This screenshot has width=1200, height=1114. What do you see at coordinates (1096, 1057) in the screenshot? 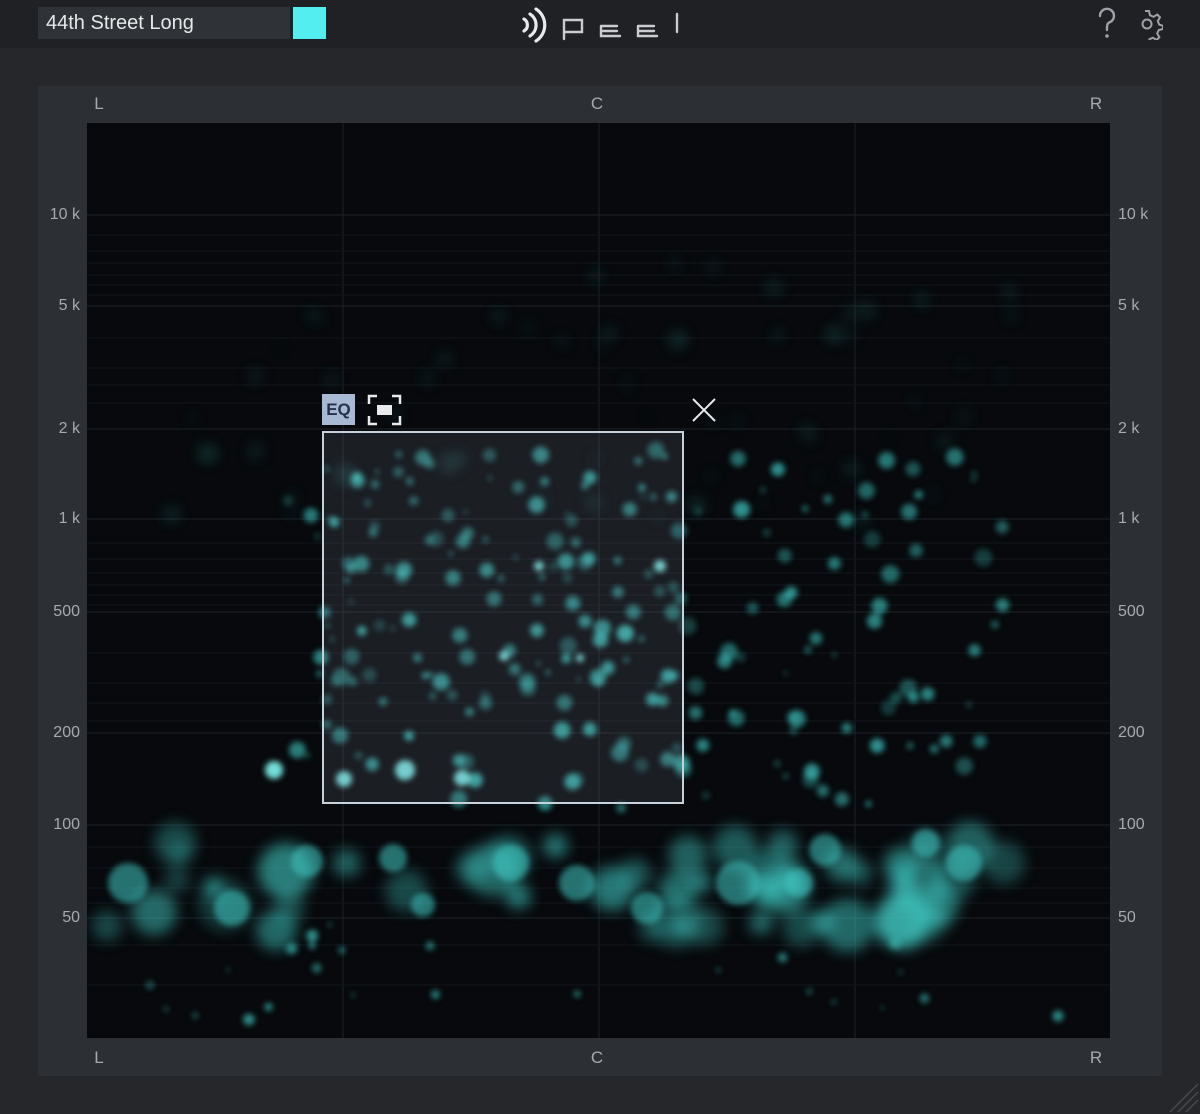
I see `pan-label-bottom-right: R` at bounding box center [1096, 1057].